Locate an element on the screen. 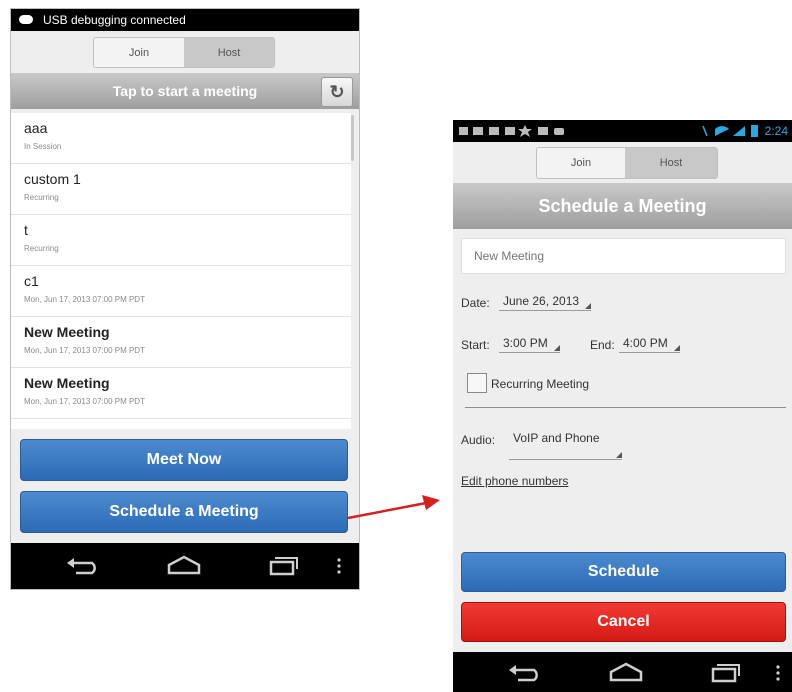 The width and height of the screenshot is (792, 692). schedule-meeting-button: Schedule a Meeting is located at coordinates (184, 512).